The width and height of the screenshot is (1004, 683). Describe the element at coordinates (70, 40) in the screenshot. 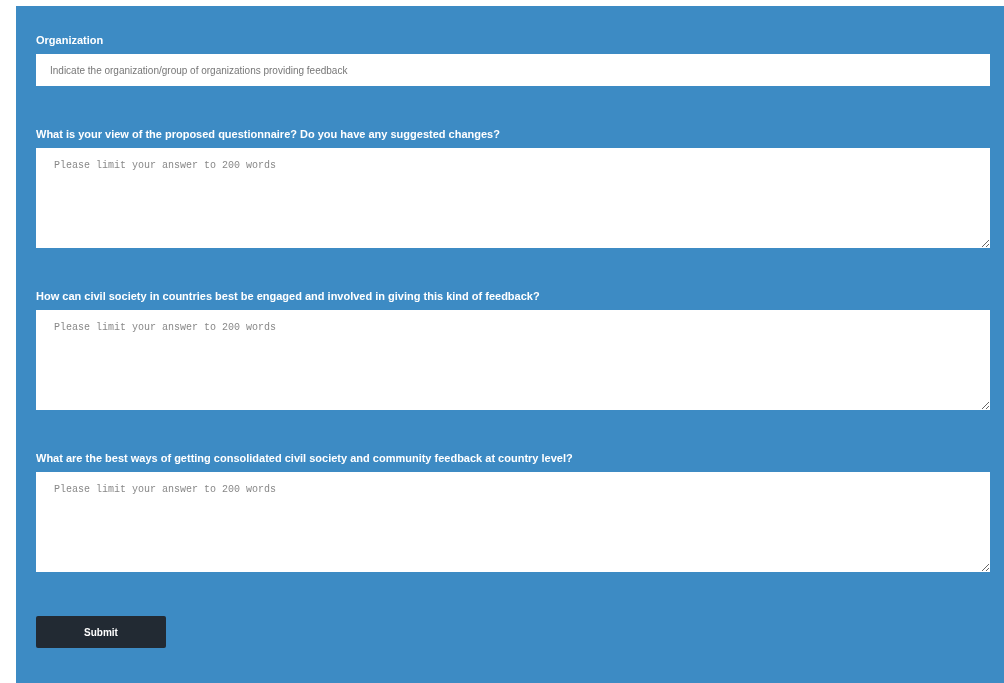

I see `field-label: Organization` at that location.